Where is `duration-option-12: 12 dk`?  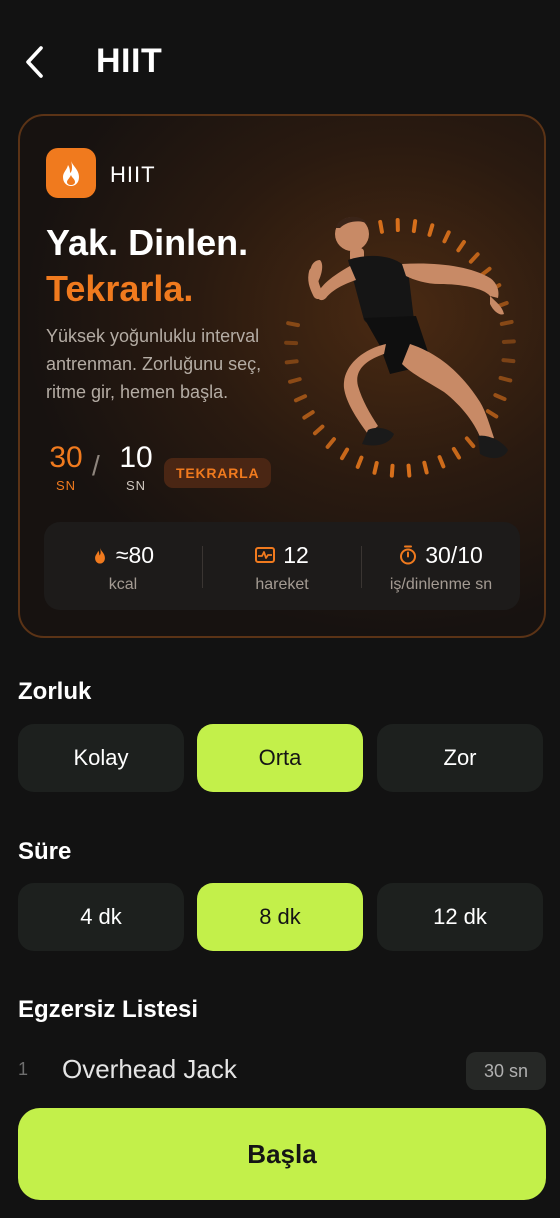 duration-option-12: 12 dk is located at coordinates (460, 917).